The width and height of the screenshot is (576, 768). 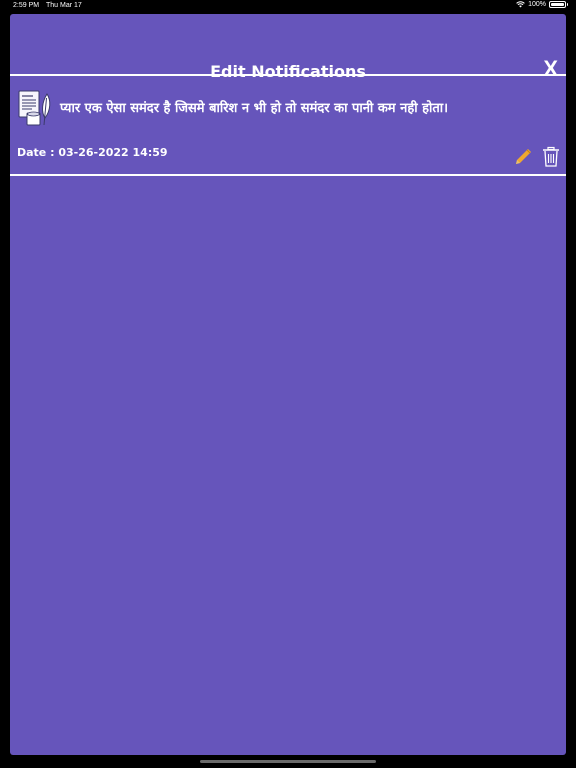 I want to click on notification-date: Date : 03-26-2022 14:59, so click(x=92, y=152).